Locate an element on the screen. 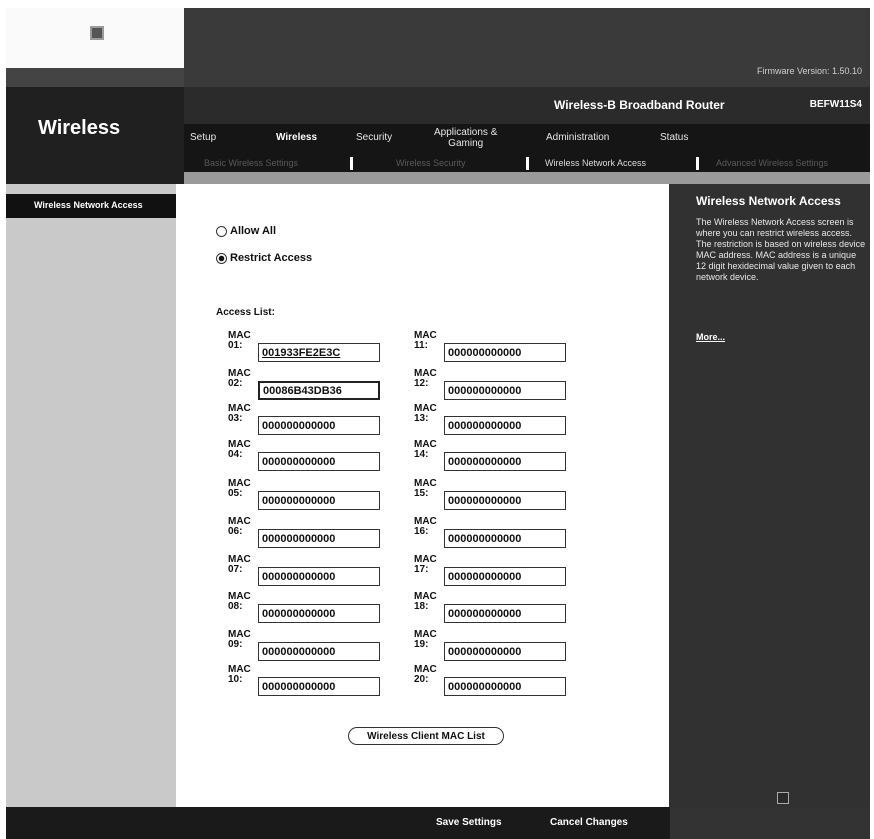 The width and height of the screenshot is (874, 839). mac-entry-19: MAC 19: is located at coordinates (494, 647).